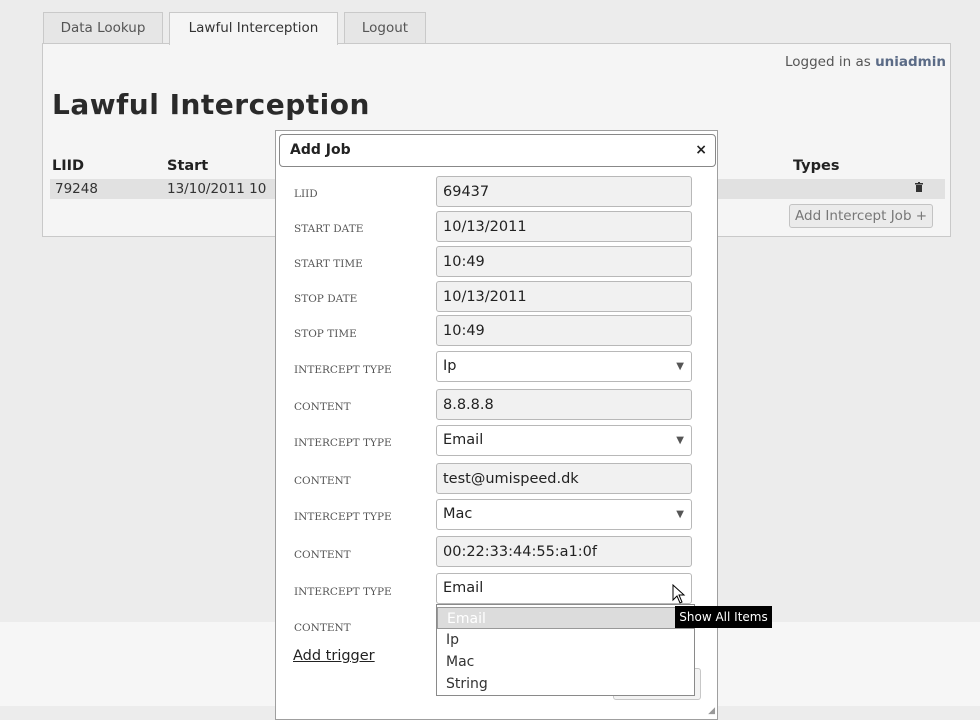  I want to click on field-label-intercept-type-1: INTERCEPT TYPE, so click(343, 370).